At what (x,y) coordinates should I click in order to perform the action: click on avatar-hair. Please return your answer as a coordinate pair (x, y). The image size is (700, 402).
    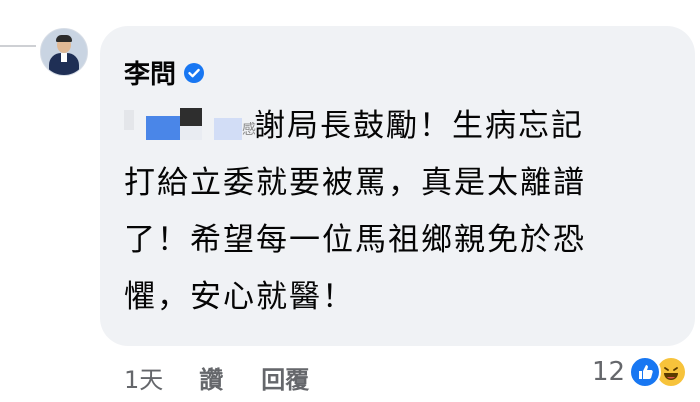
    Looking at the image, I should click on (64, 38).